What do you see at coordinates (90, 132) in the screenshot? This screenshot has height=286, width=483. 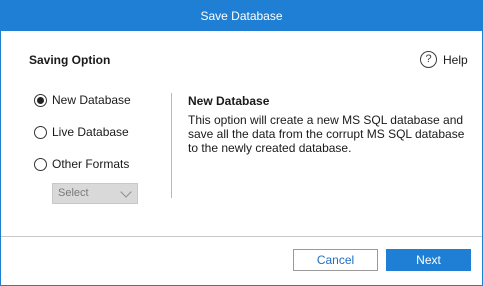 I see `live-database-label: Live Database` at bounding box center [90, 132].